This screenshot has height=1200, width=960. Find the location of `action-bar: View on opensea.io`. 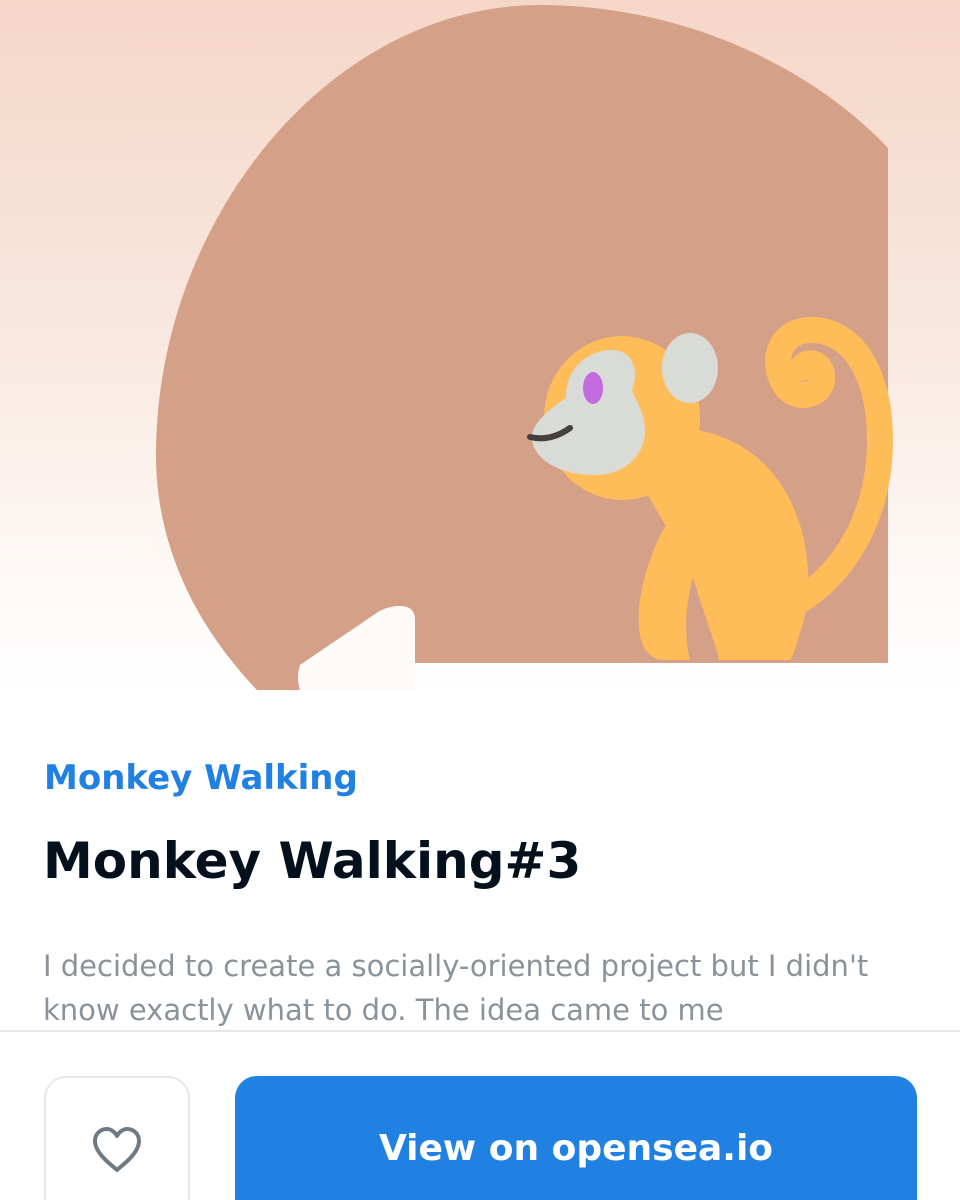

action-bar: View on opensea.io is located at coordinates (480, 1115).